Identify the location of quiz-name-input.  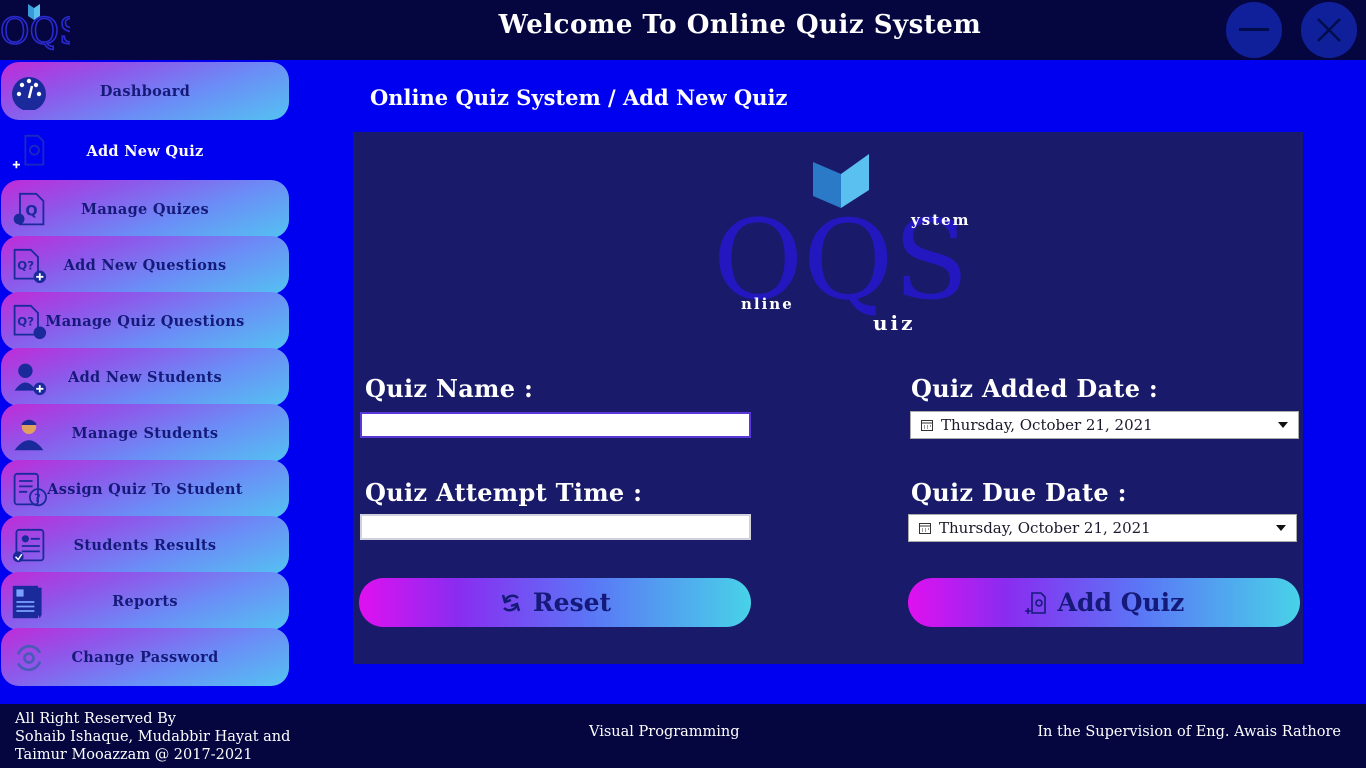
(555, 425).